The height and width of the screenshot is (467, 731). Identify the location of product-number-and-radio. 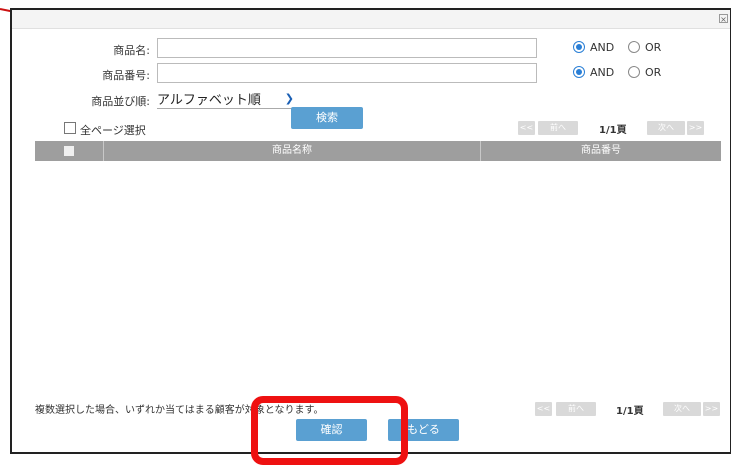
(579, 72).